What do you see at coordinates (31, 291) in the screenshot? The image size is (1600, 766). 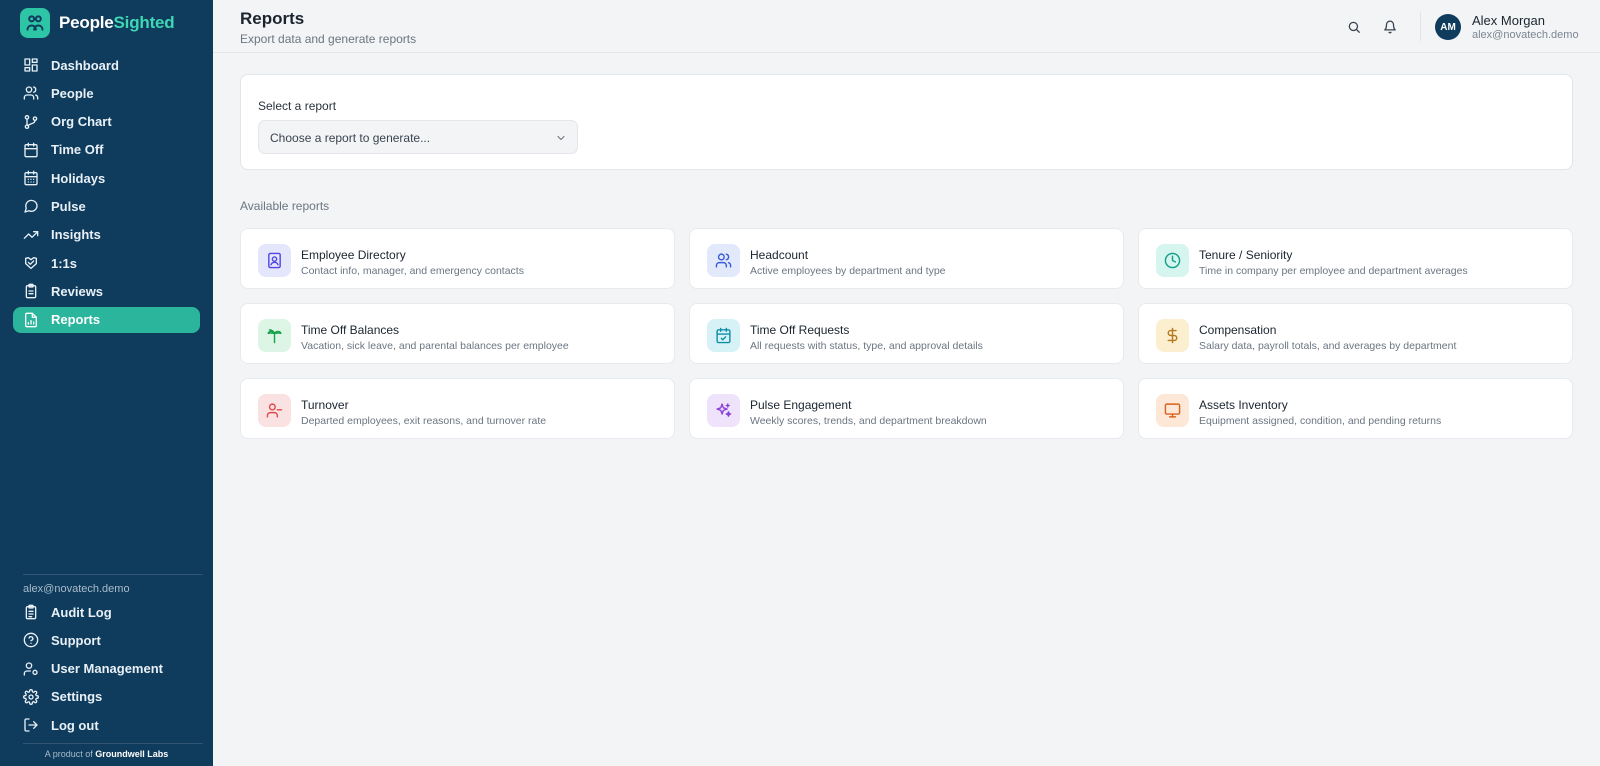 I see `clipboard-icon` at bounding box center [31, 291].